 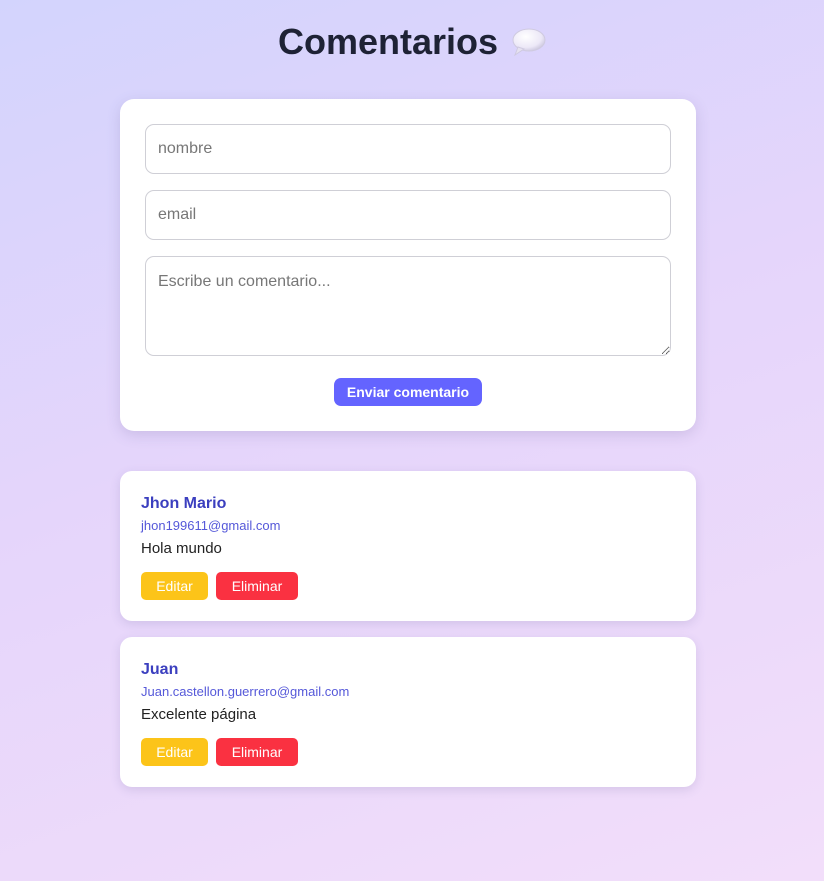 I want to click on comment-text: Excelente página, so click(x=199, y=714).